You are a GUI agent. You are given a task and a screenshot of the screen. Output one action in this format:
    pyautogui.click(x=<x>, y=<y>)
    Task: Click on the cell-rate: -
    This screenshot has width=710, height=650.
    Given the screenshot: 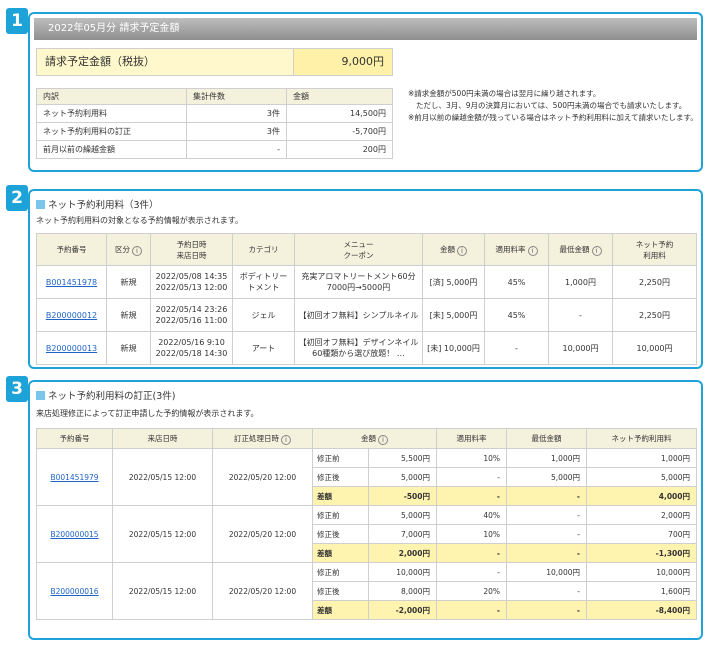 What is the action you would take?
    pyautogui.click(x=516, y=348)
    